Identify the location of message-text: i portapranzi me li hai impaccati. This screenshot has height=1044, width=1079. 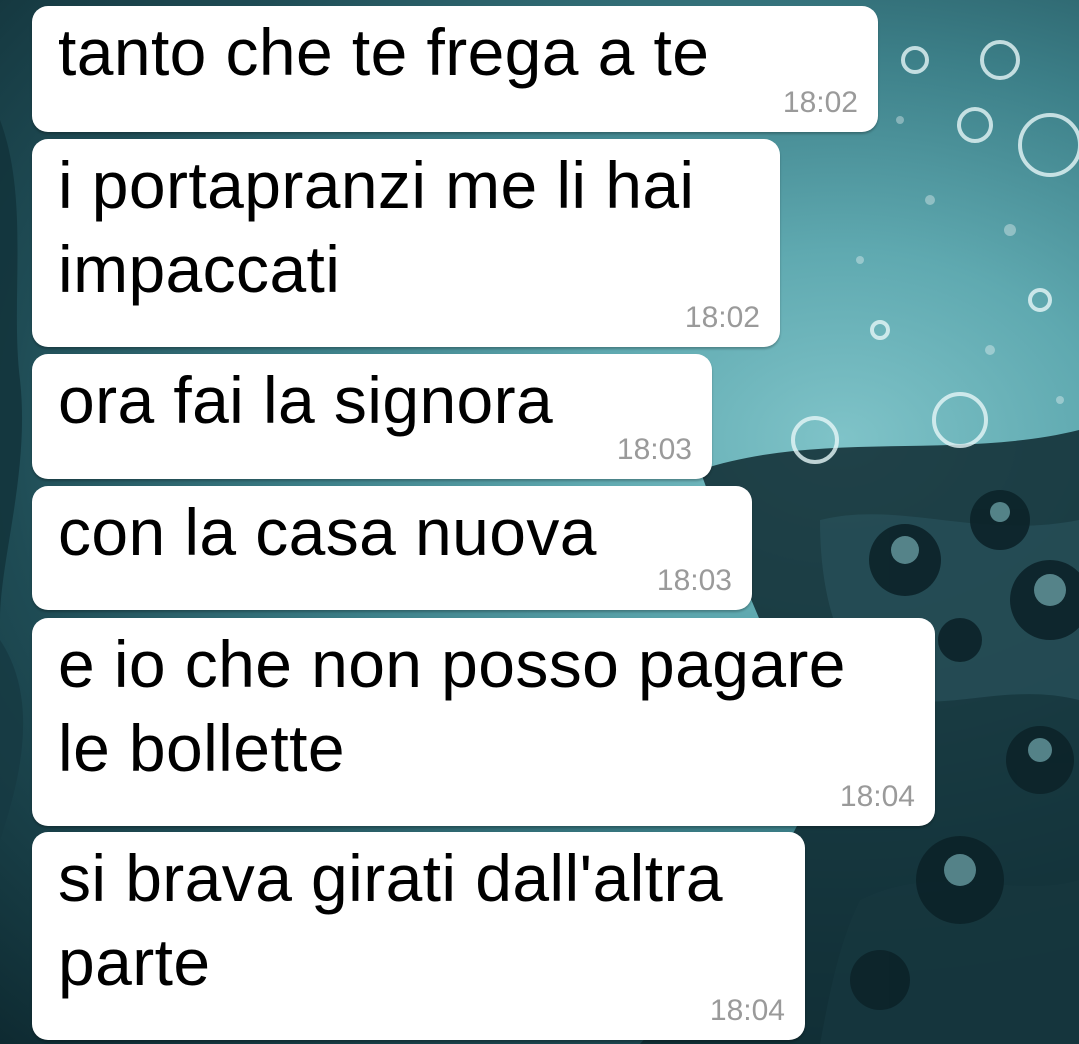
(376, 227).